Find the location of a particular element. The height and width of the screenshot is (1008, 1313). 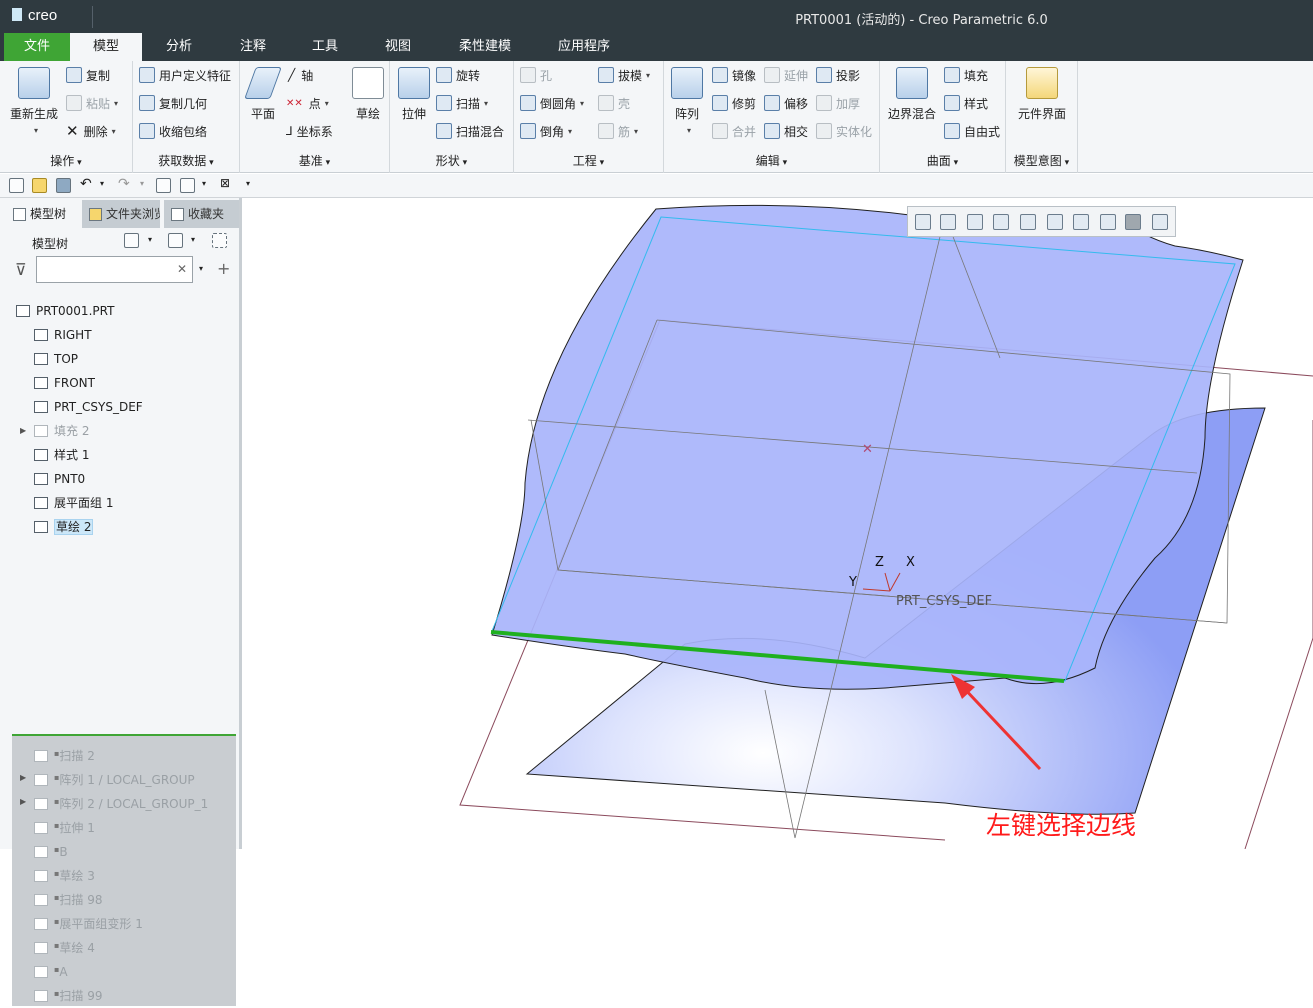

sweep-button: 扫描 ▾ is located at coordinates (462, 103).